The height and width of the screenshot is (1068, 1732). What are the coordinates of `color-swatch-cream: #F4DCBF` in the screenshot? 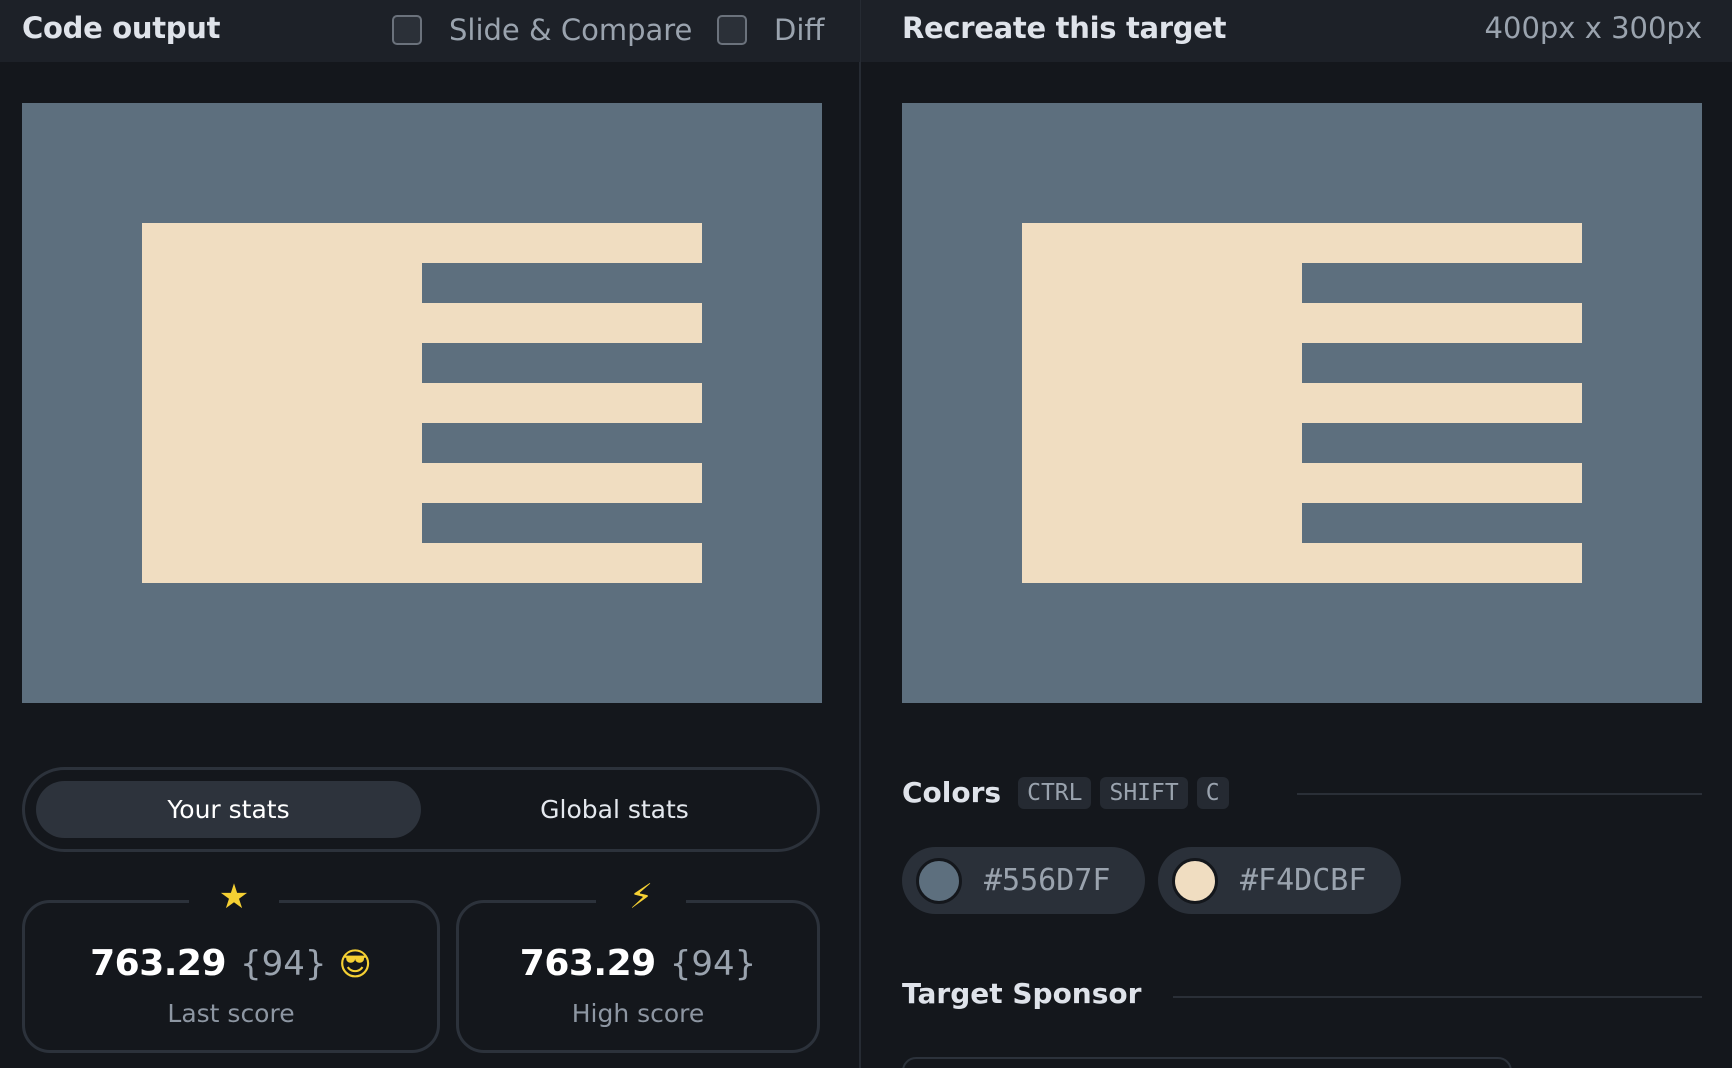 It's located at (1279, 880).